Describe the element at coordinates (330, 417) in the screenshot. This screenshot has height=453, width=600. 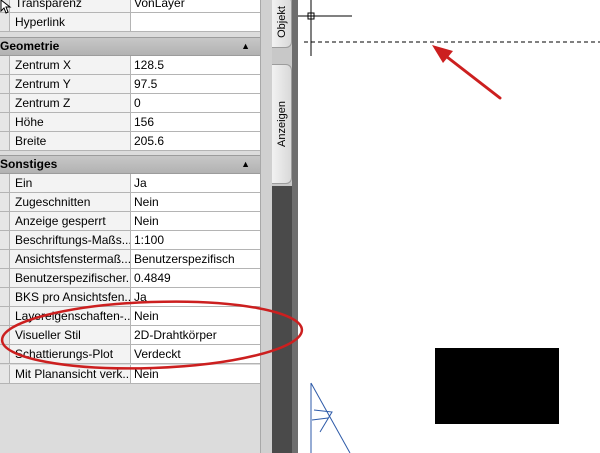
I see `blue-drawing-lines` at that location.